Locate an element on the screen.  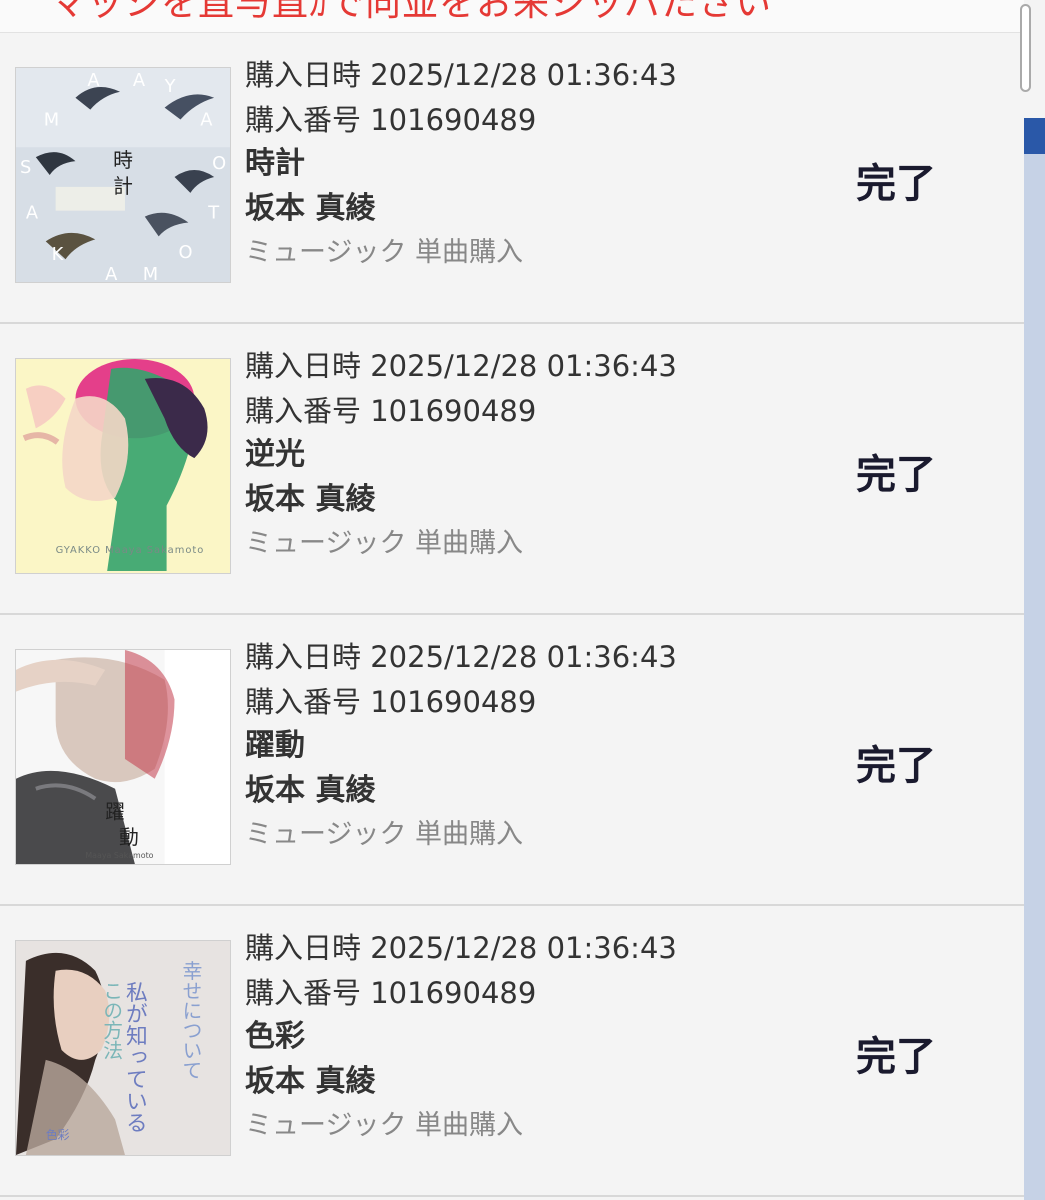
svg-text: 躍 is located at coordinates (115, 811).